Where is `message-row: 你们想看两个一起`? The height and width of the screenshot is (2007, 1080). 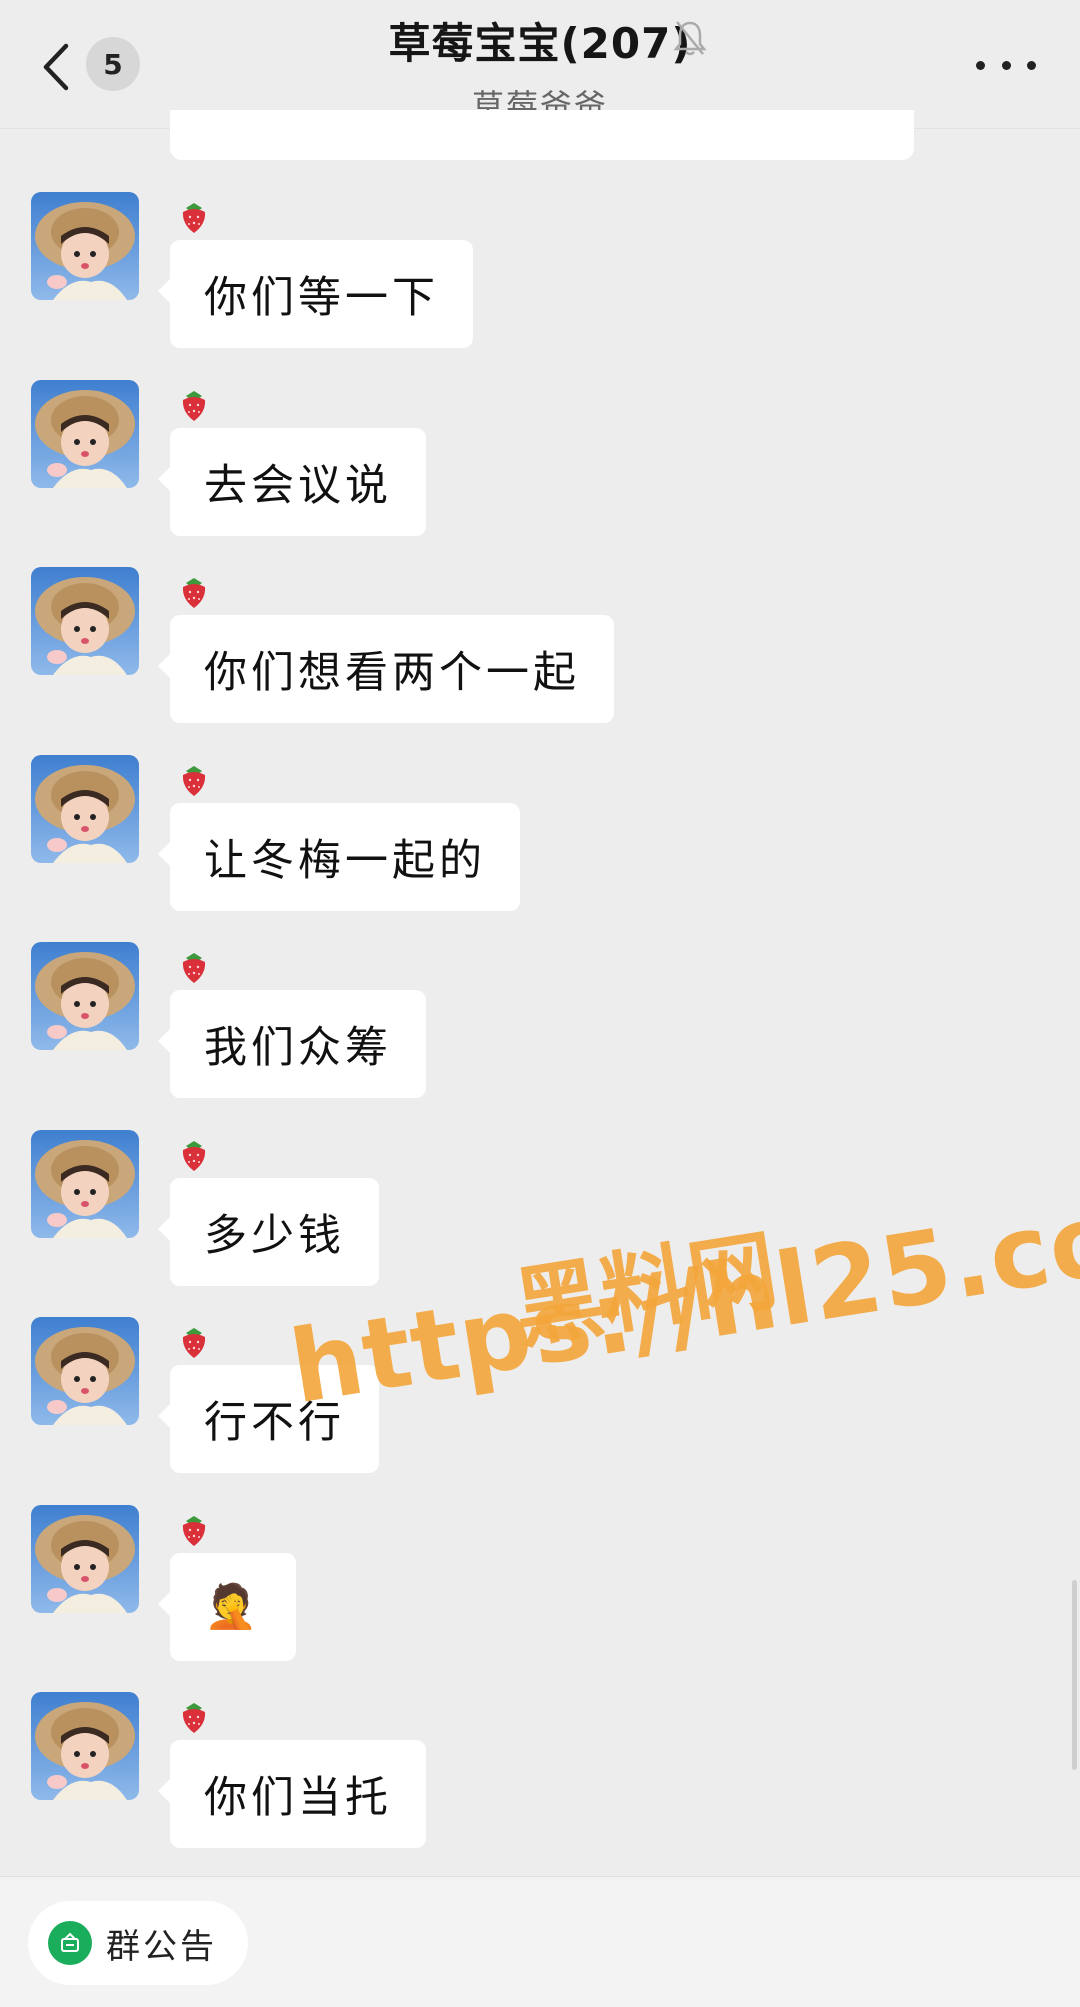 message-row: 你们想看两个一起 is located at coordinates (540, 661).